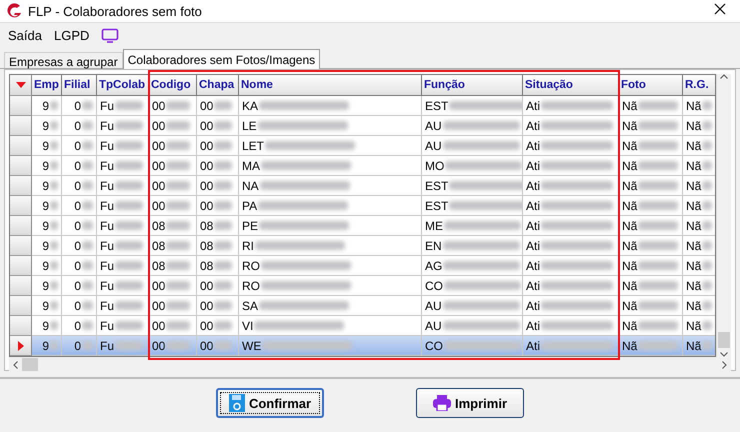  I want to click on menu-item: Saída, so click(25, 35).